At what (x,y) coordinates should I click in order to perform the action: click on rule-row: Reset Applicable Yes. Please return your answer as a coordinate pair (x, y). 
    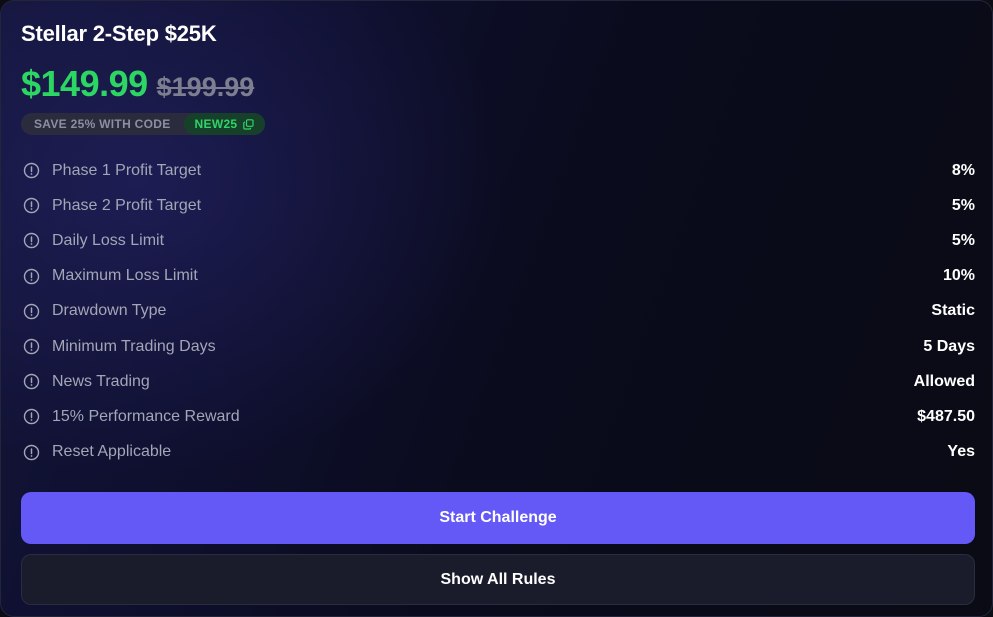
    Looking at the image, I should click on (498, 452).